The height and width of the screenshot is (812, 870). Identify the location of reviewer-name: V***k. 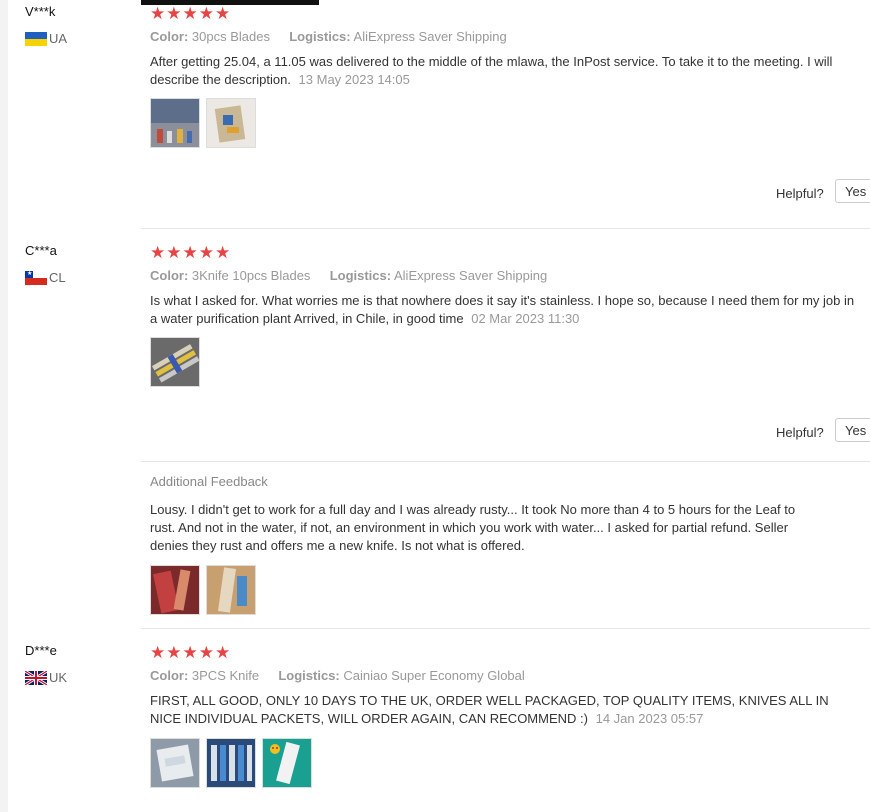
(40, 11).